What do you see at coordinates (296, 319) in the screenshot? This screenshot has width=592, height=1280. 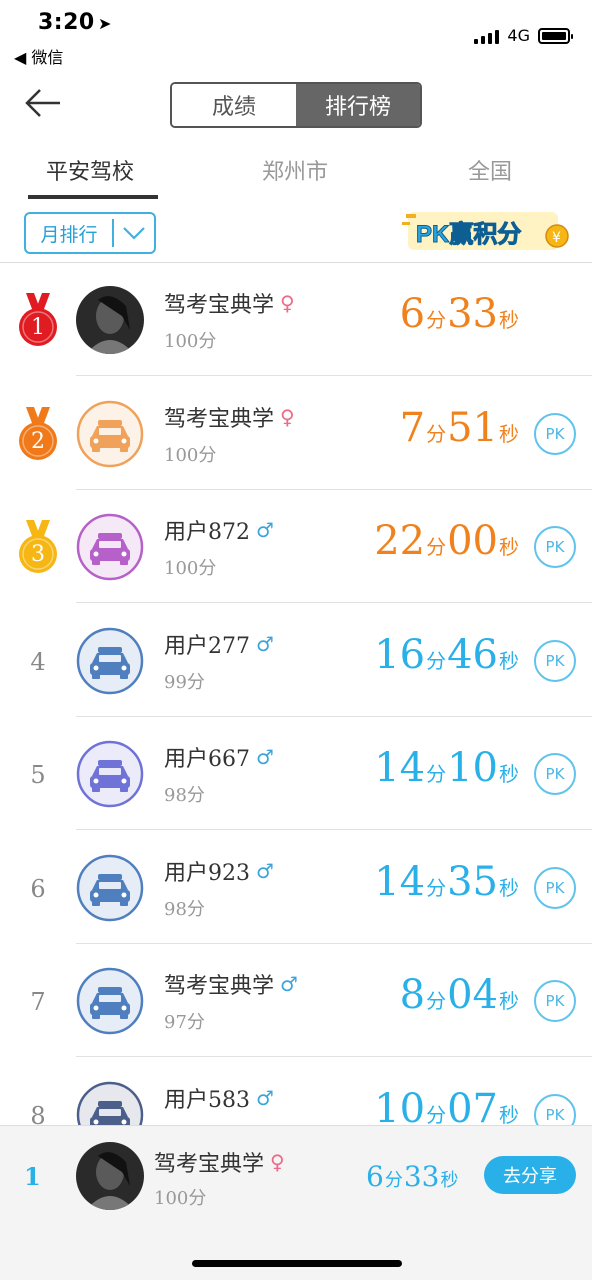 I see `leaderboard-row: 1 驾考宝典学 ♀ 100分 6 分 33 秒` at bounding box center [296, 319].